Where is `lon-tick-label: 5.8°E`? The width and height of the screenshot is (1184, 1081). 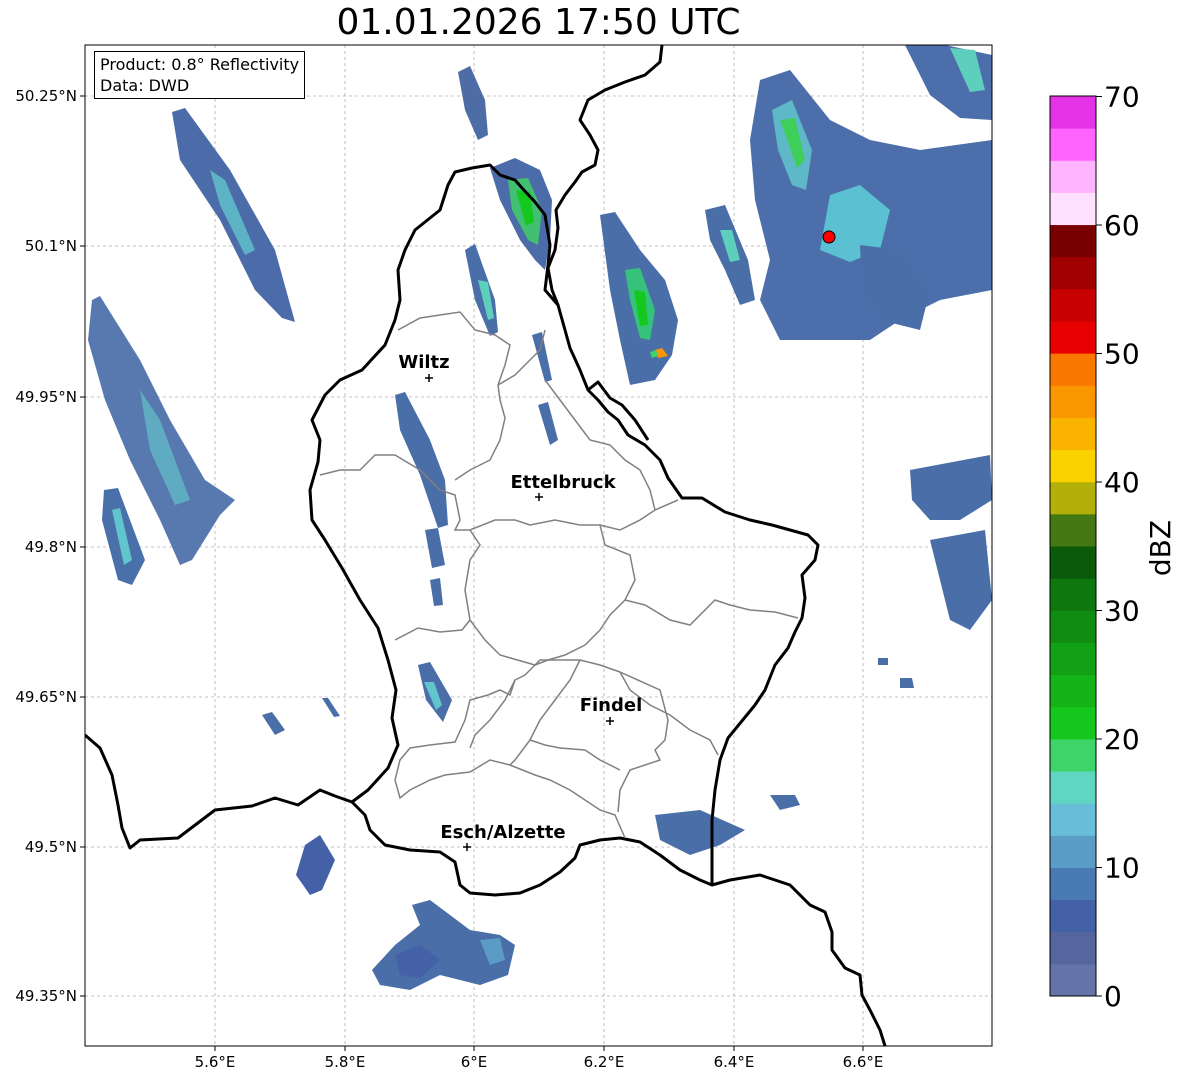
lon-tick-label: 5.8°E is located at coordinates (345, 1062).